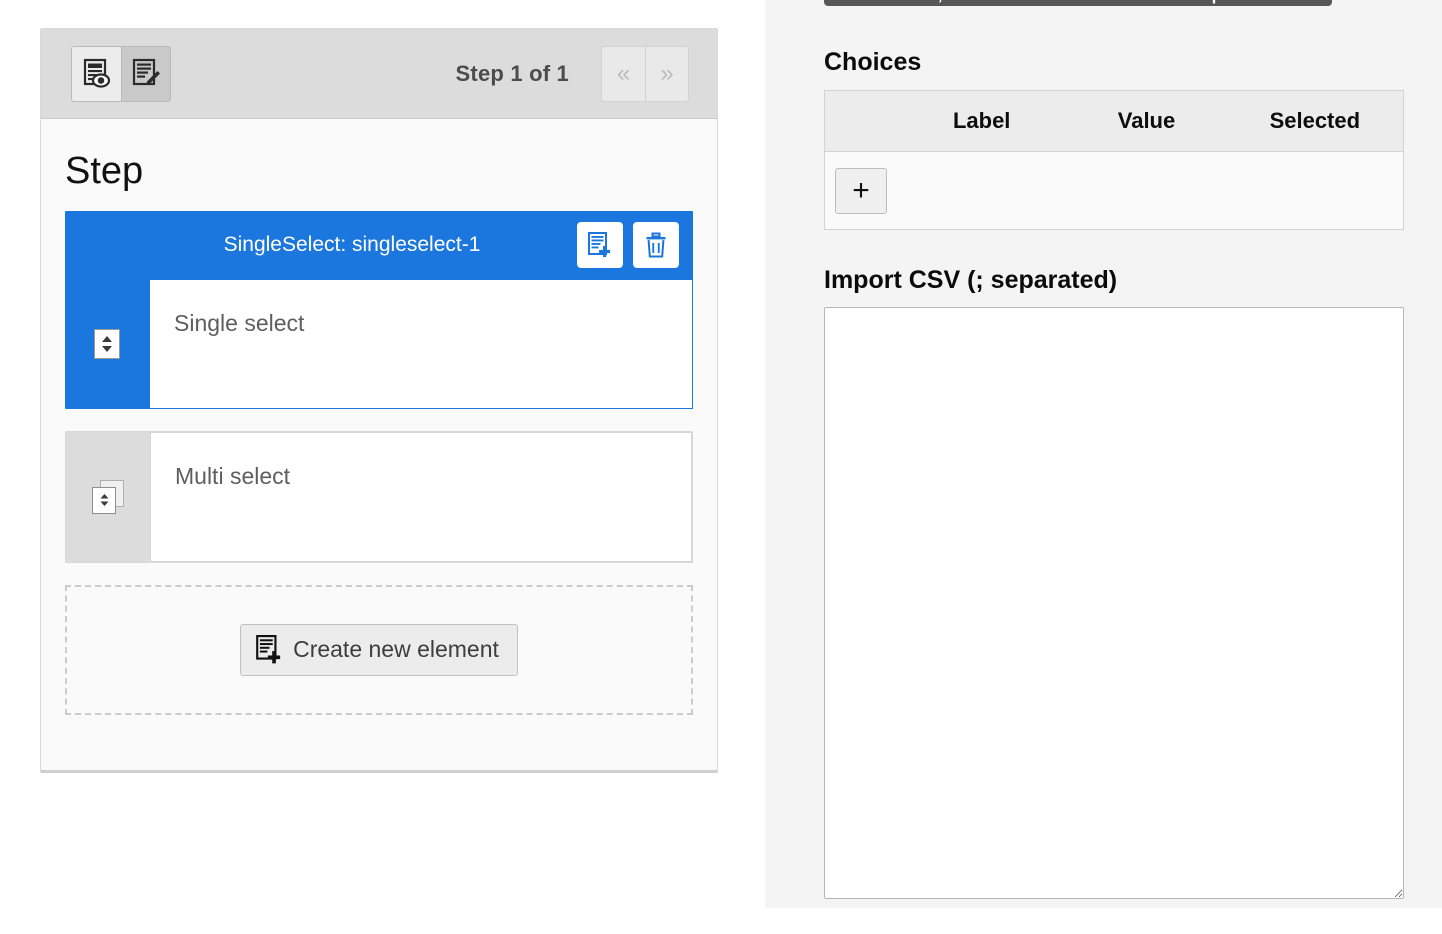 The width and height of the screenshot is (1442, 934). What do you see at coordinates (1315, 191) in the screenshot?
I see `empty-selected-cell` at bounding box center [1315, 191].